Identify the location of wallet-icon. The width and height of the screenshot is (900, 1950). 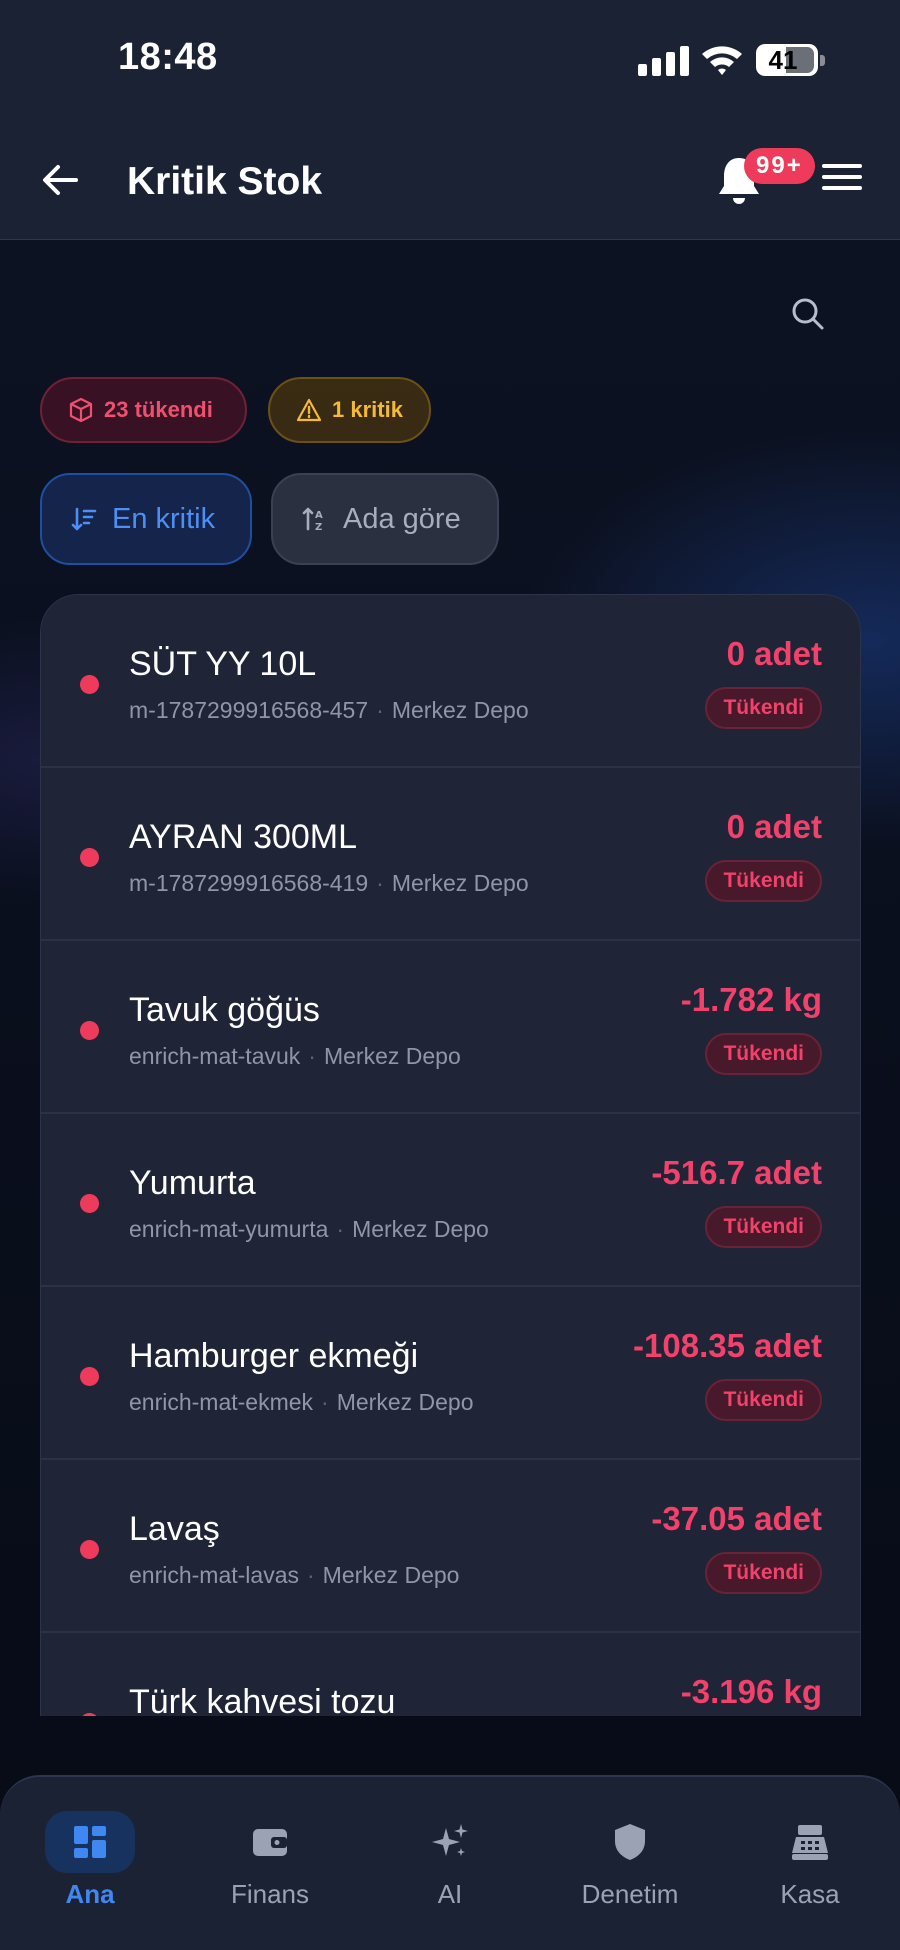
(270, 1842).